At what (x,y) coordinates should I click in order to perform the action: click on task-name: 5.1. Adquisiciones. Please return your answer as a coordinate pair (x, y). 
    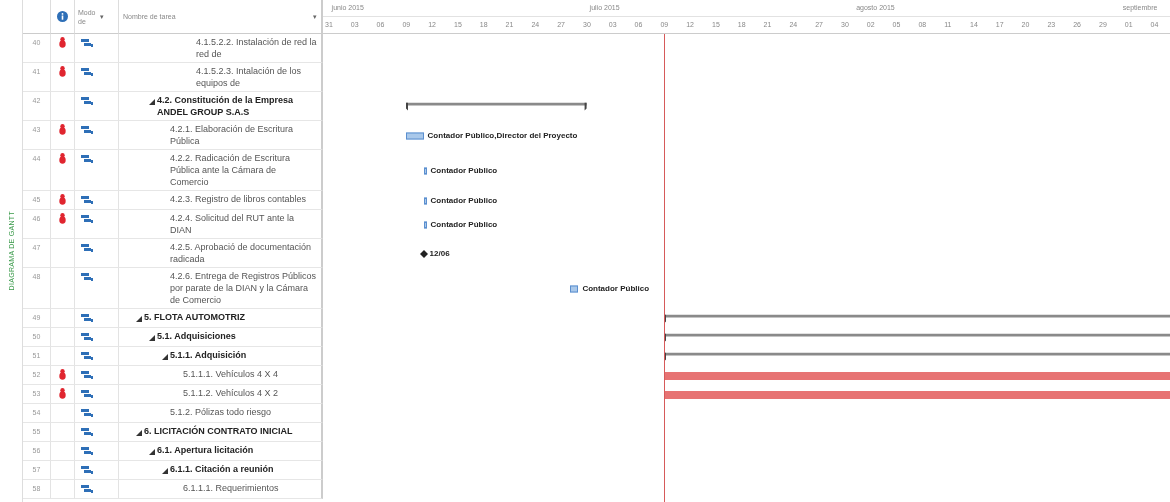
    Looking at the image, I should click on (196, 336).